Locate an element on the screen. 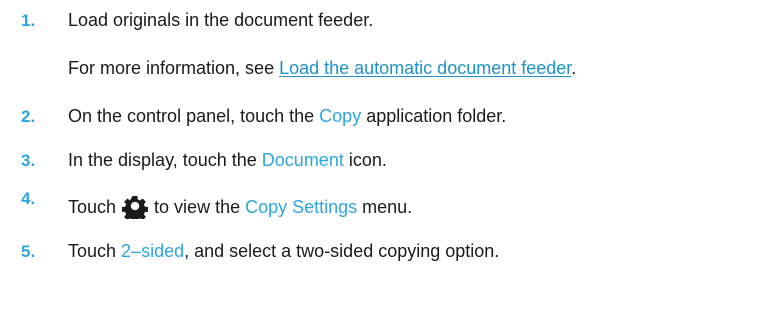  step-4: 4. Touch to view the Copy Settings menu. is located at coordinates (206, 206).